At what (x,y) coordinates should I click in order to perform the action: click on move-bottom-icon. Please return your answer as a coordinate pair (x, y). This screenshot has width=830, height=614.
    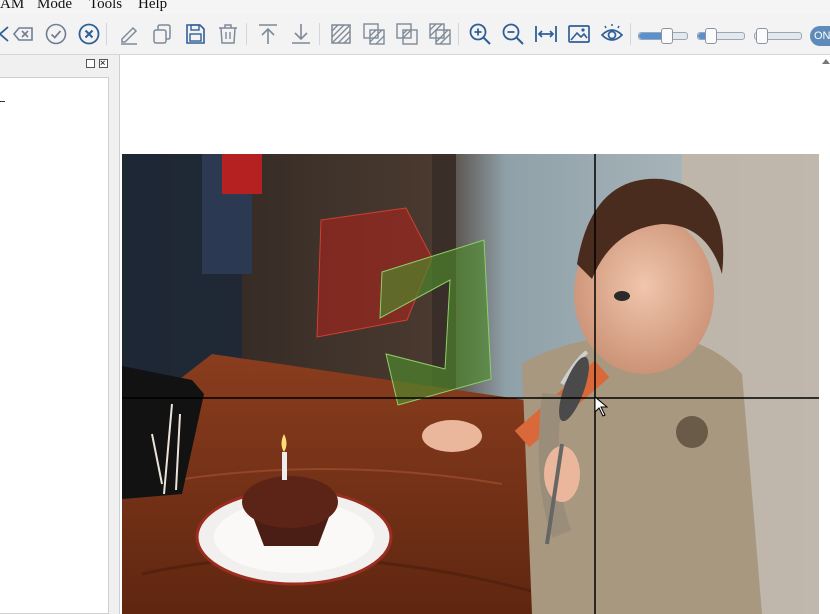
    Looking at the image, I should click on (301, 34).